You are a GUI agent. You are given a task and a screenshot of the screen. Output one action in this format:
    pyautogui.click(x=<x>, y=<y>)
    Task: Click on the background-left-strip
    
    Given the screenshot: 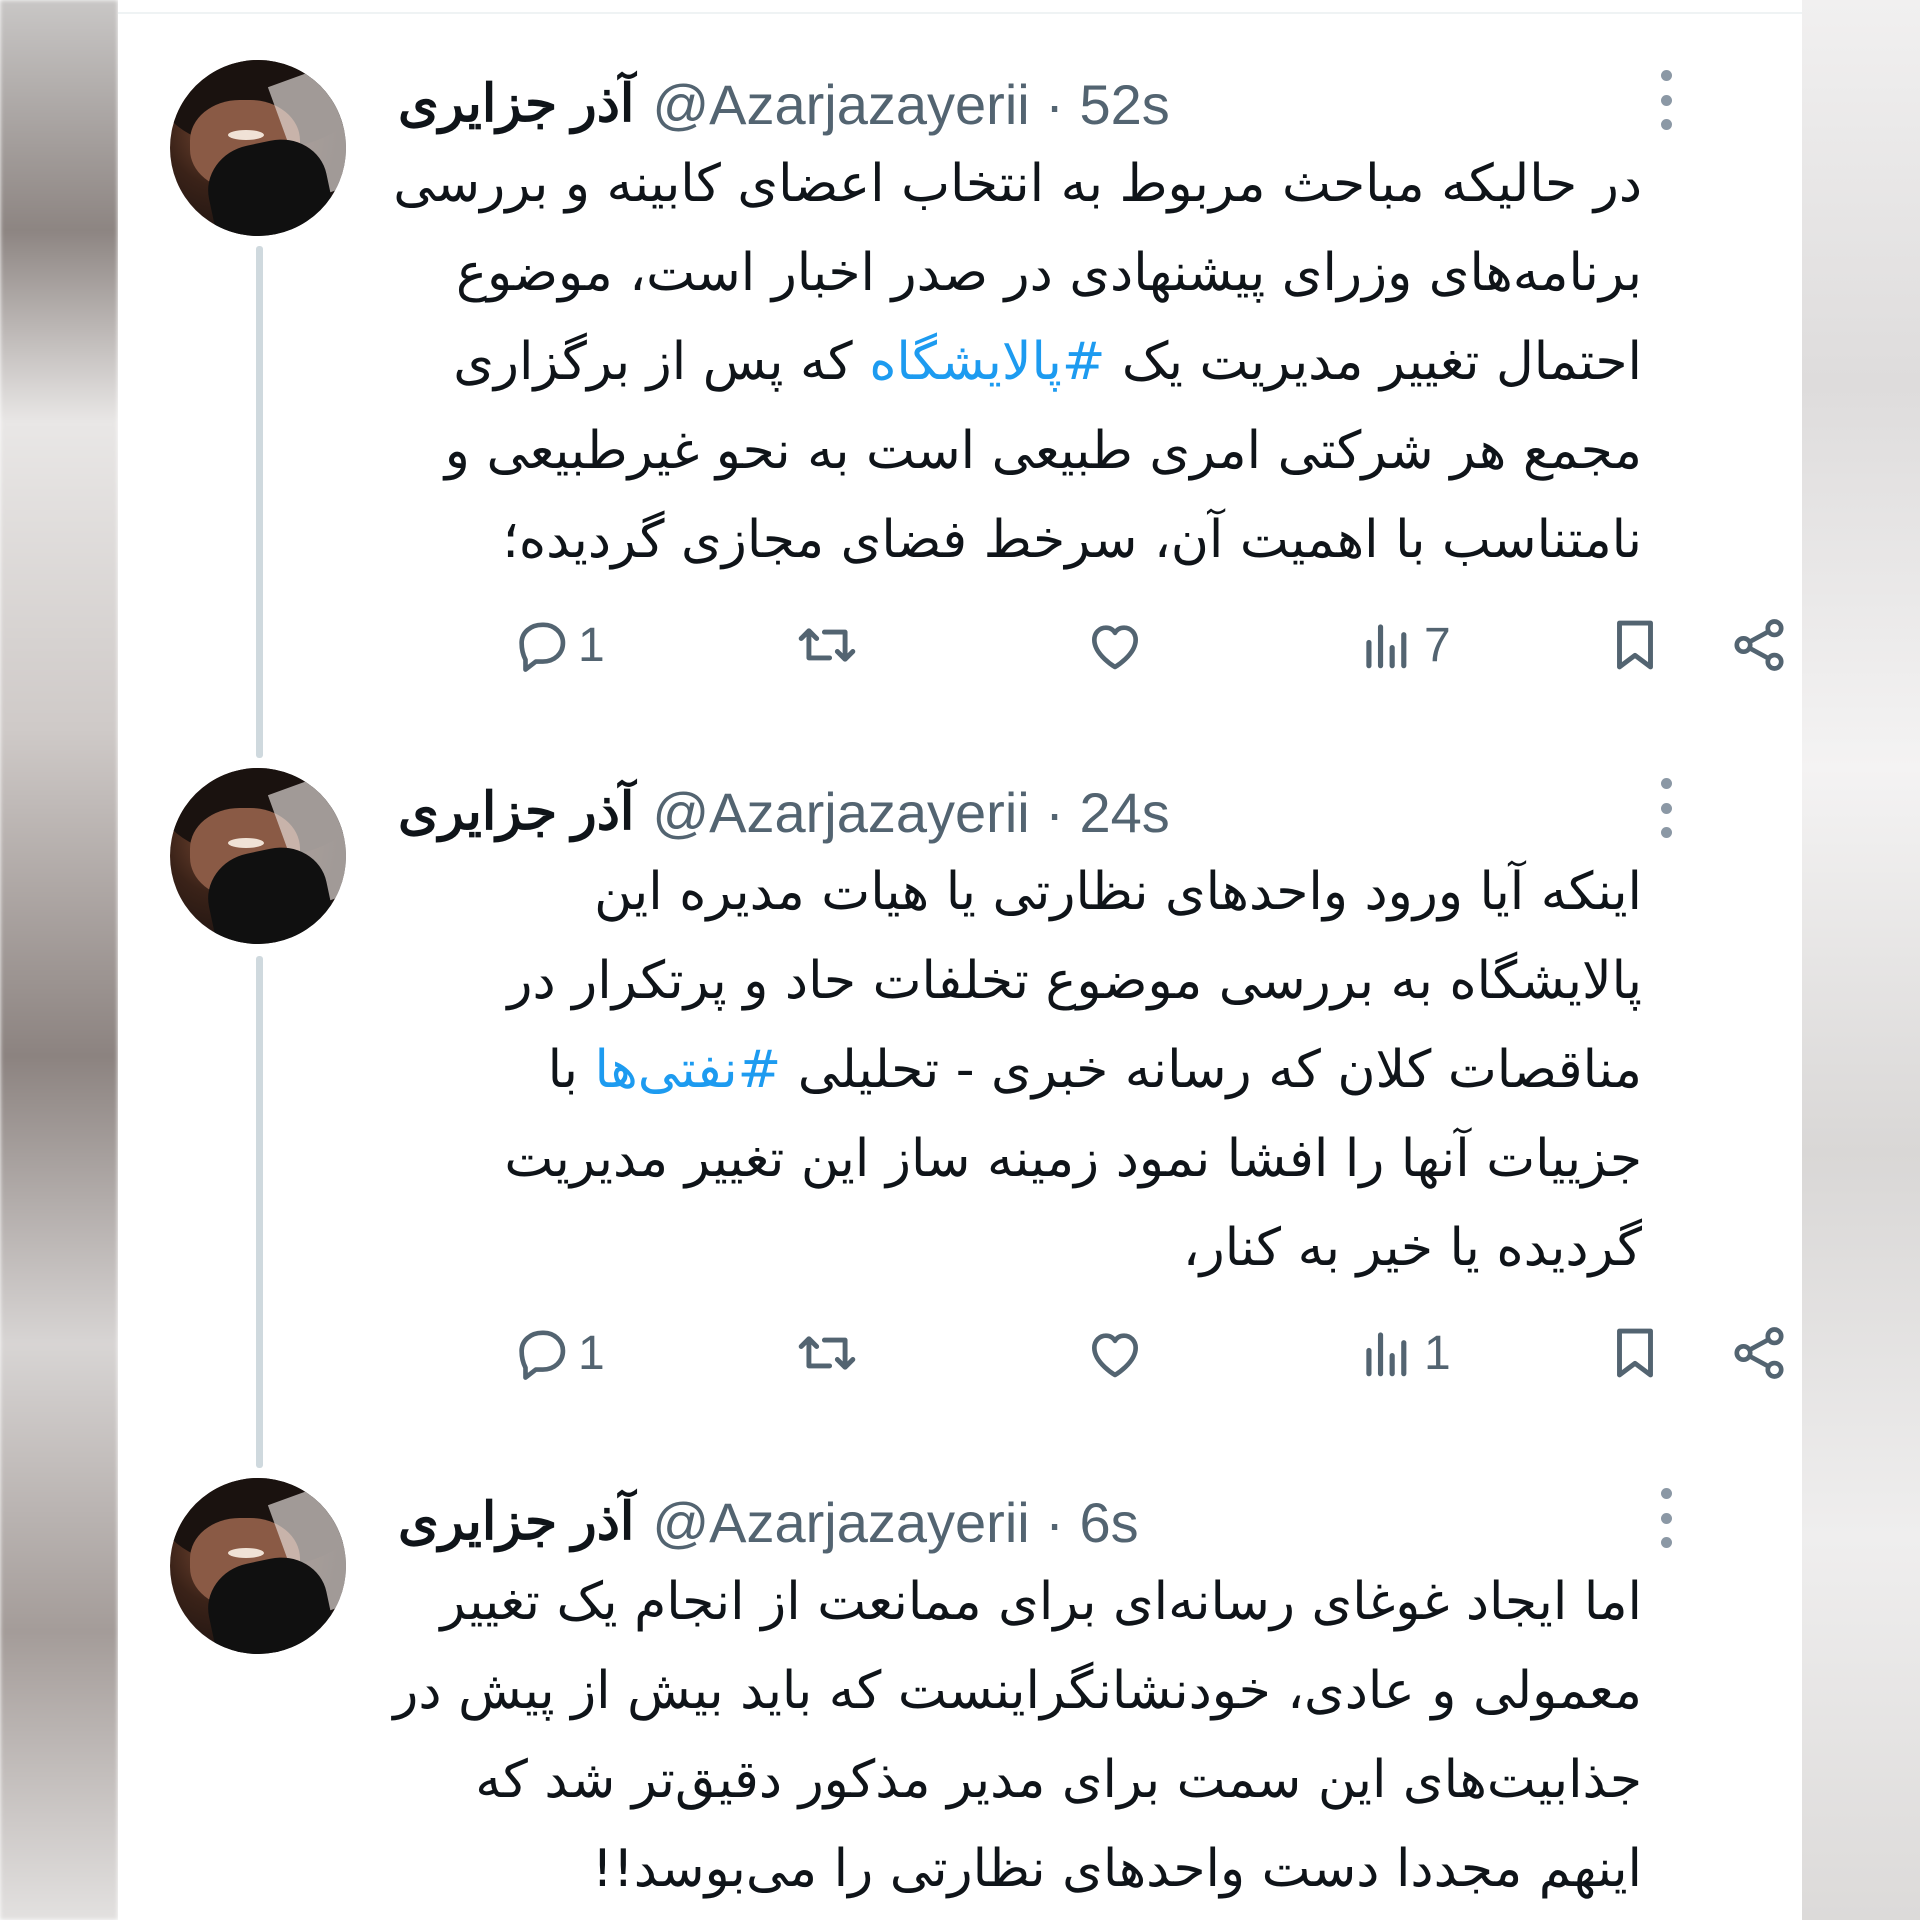 What is the action you would take?
    pyautogui.click(x=59, y=960)
    